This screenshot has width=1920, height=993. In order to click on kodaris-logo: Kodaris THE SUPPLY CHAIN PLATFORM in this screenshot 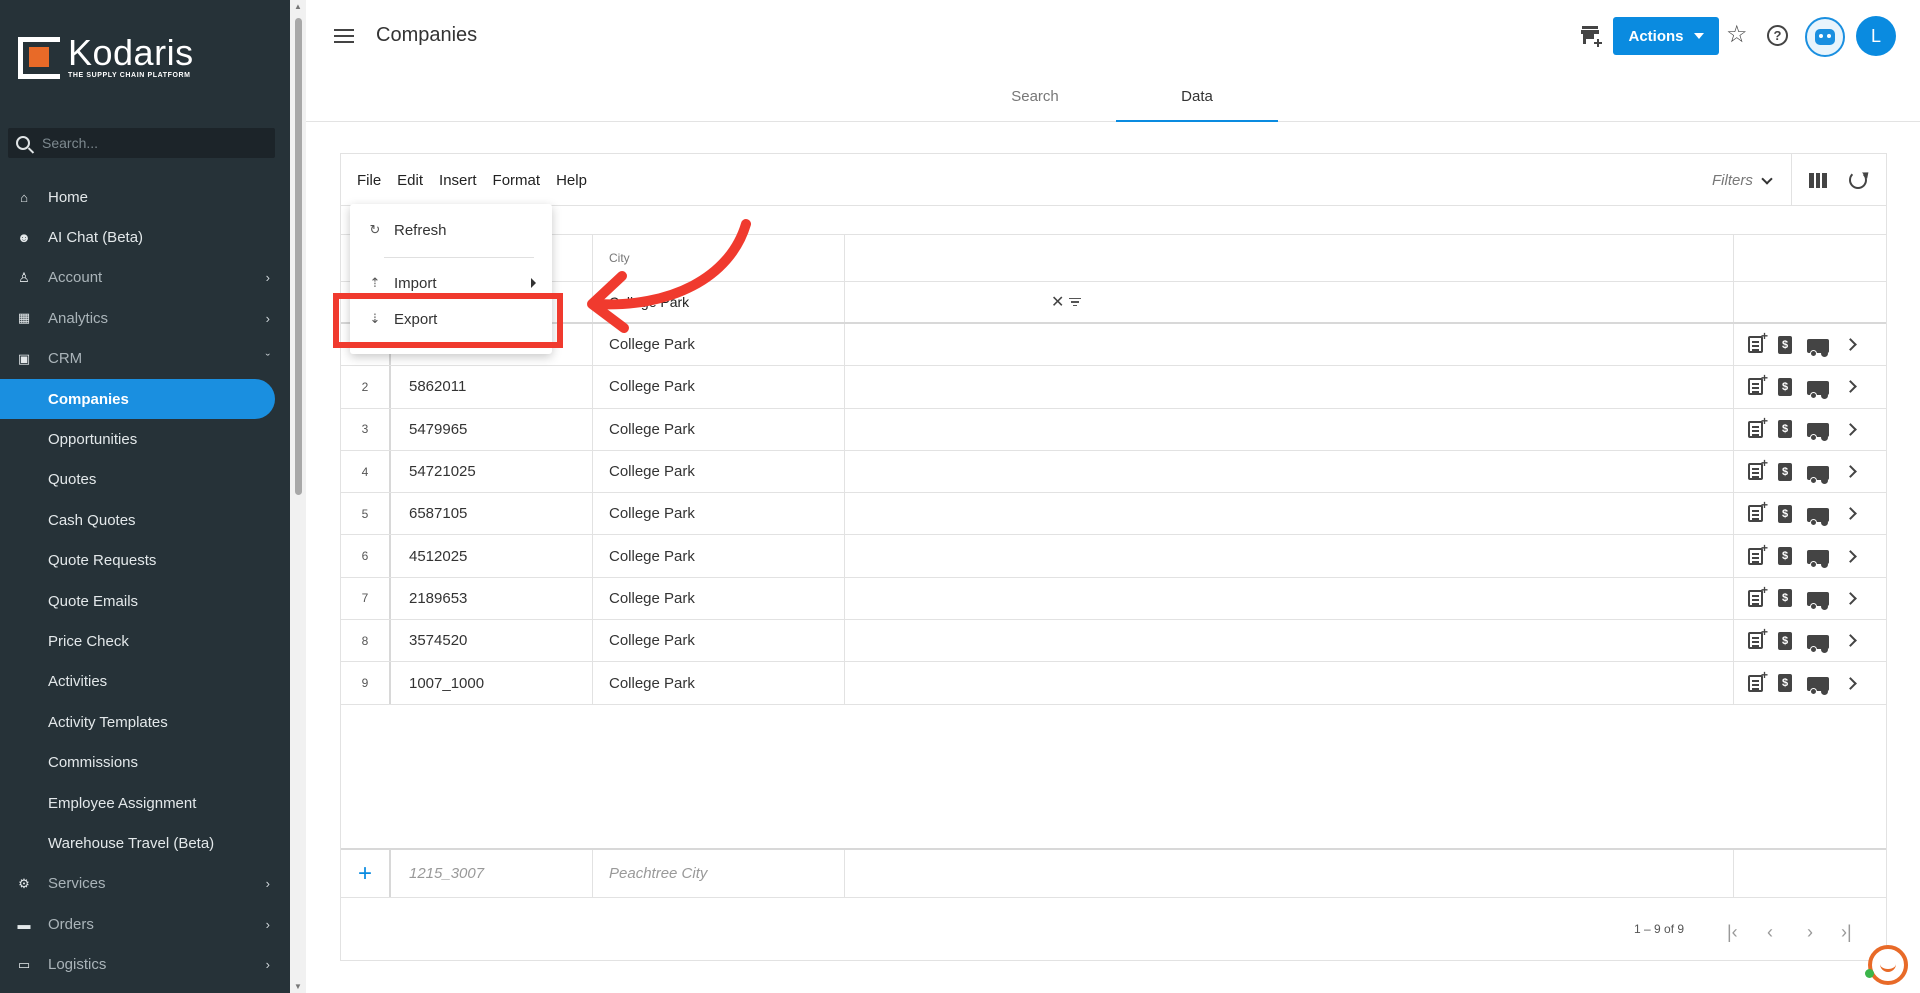, I will do `click(106, 57)`.